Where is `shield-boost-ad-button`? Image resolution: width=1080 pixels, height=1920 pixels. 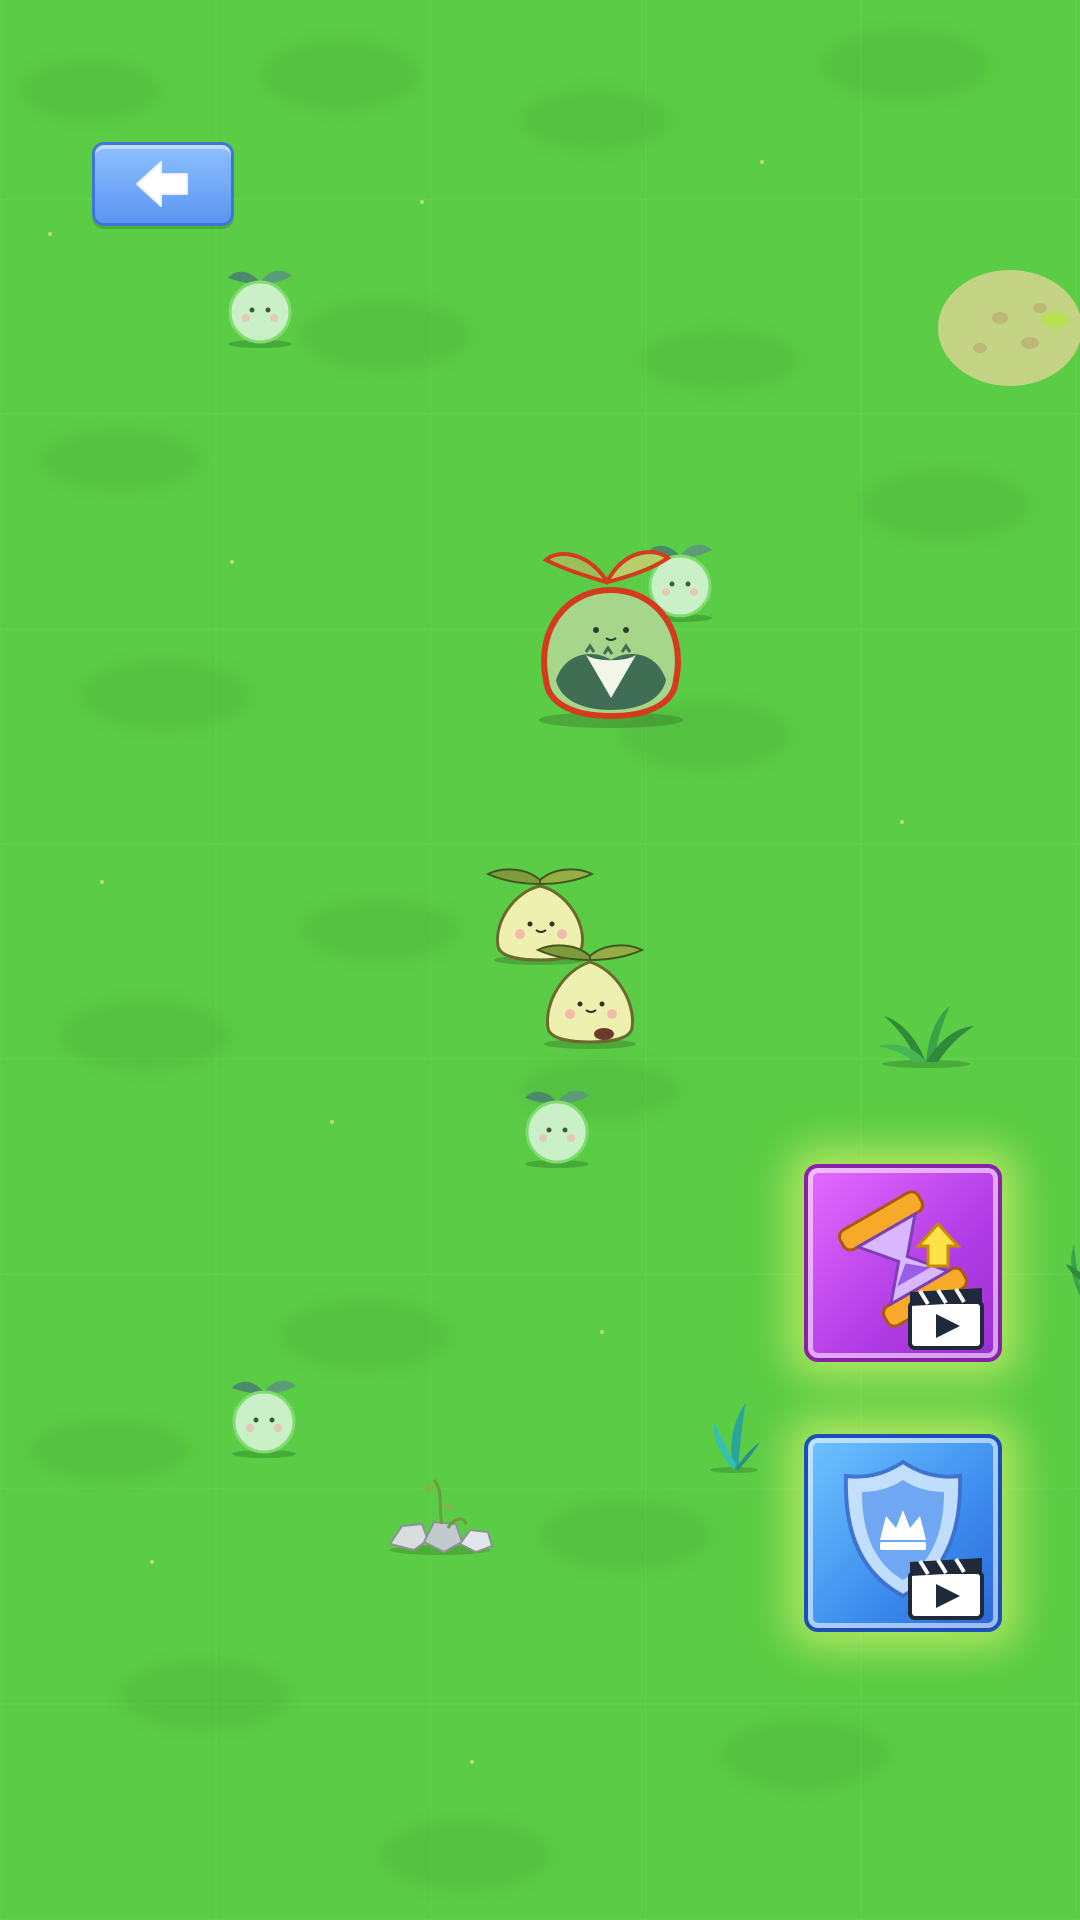 shield-boost-ad-button is located at coordinates (903, 1533).